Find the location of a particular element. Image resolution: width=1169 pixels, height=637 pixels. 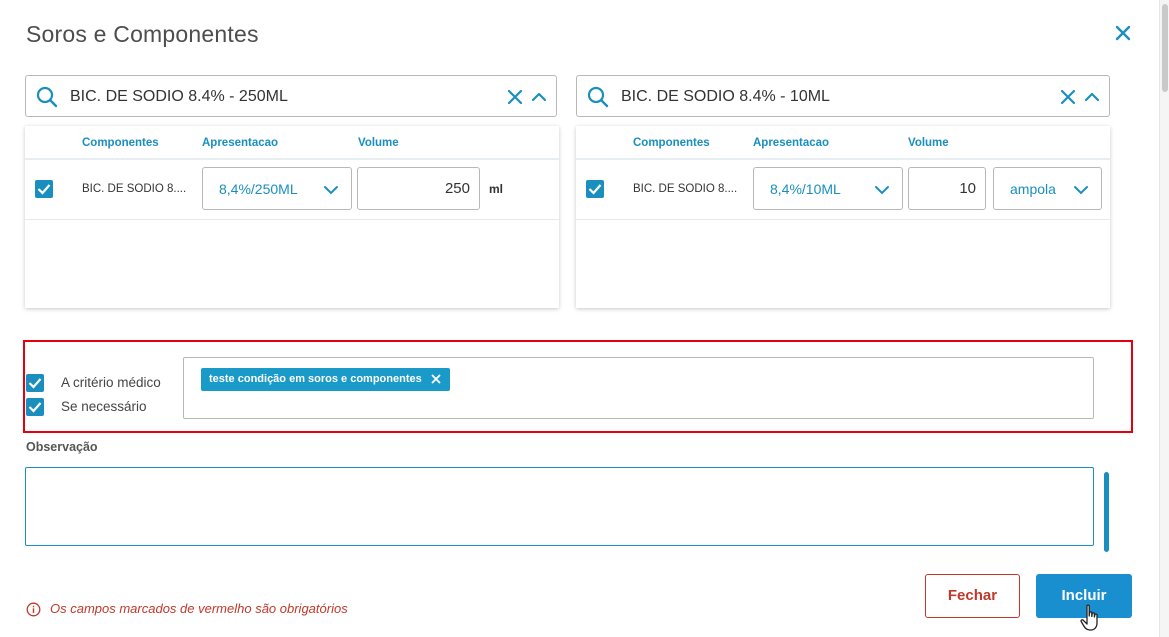

page-scrollbar is located at coordinates (1164, 318).